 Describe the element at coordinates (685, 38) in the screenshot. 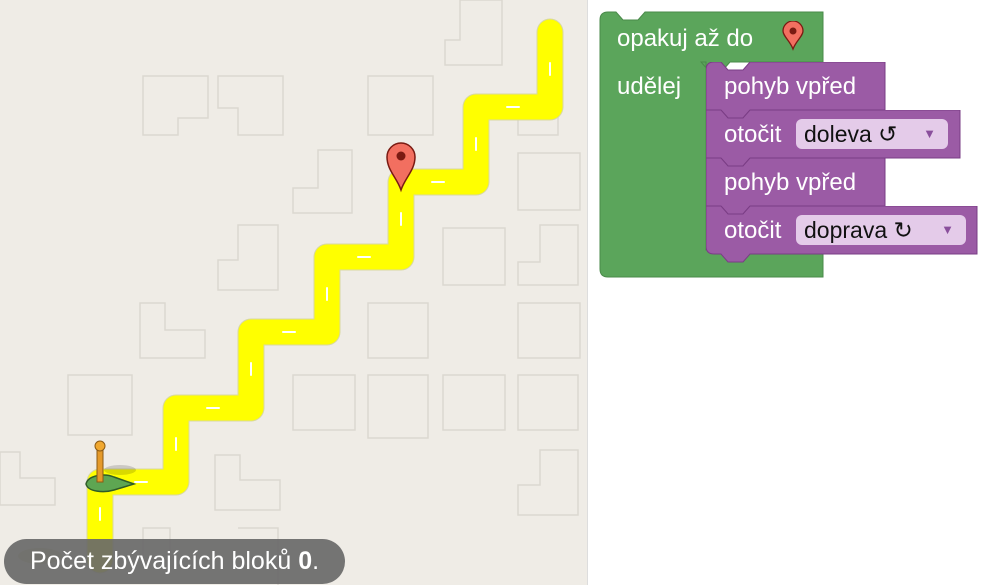

I see `loop-label: opakuj až do` at that location.